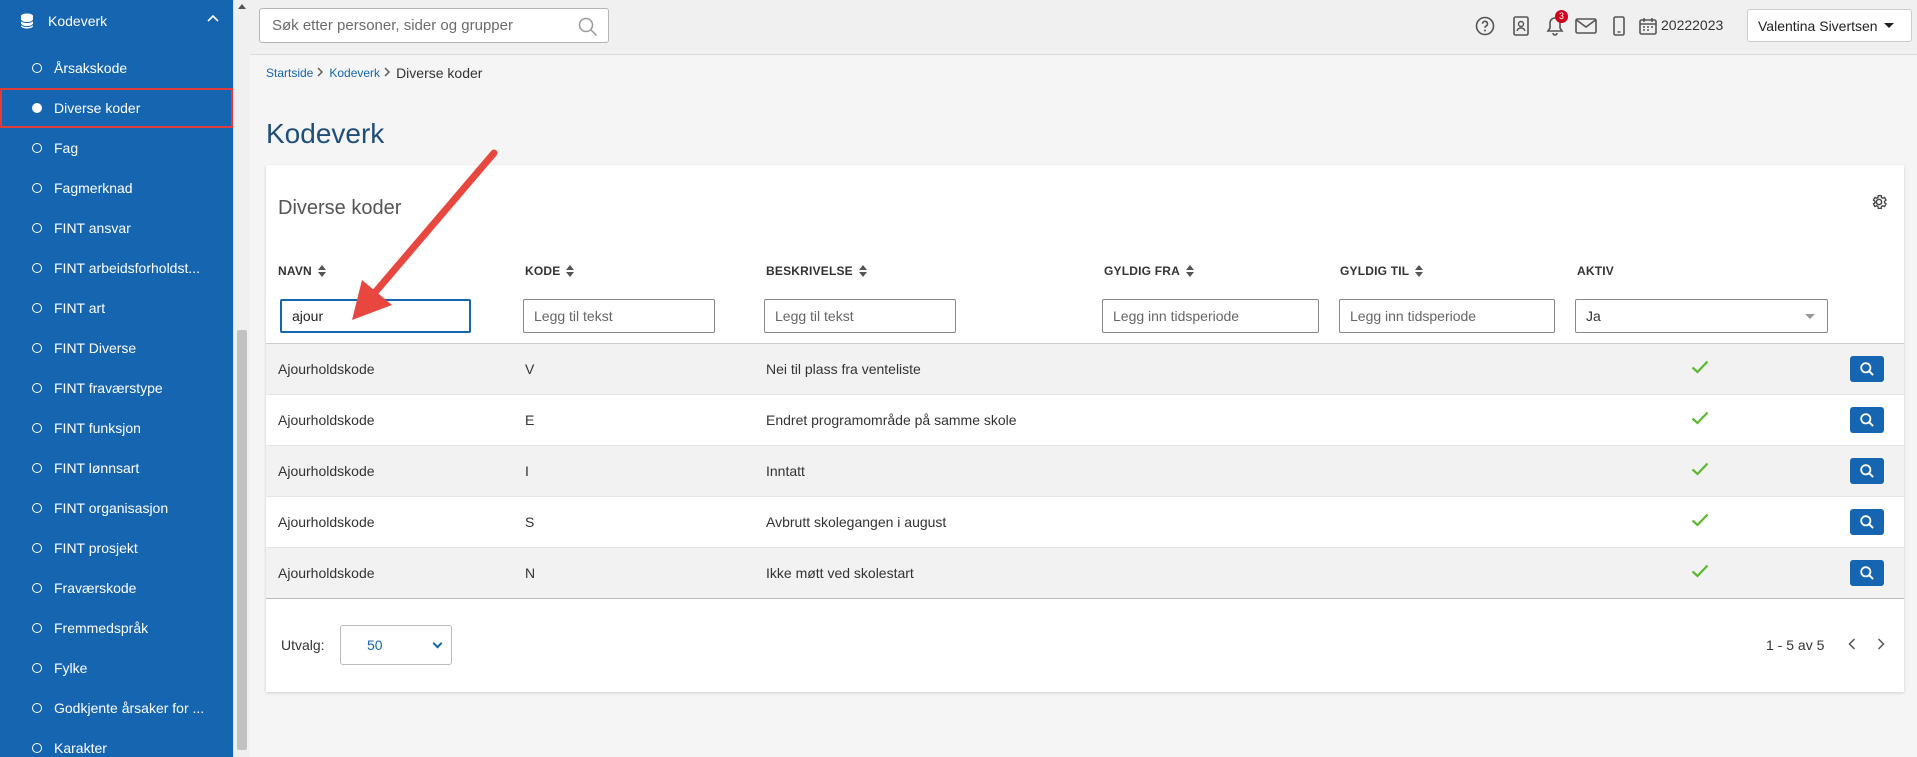  Describe the element at coordinates (116, 108) in the screenshot. I see `sidebar-item: Diverse koder` at that location.